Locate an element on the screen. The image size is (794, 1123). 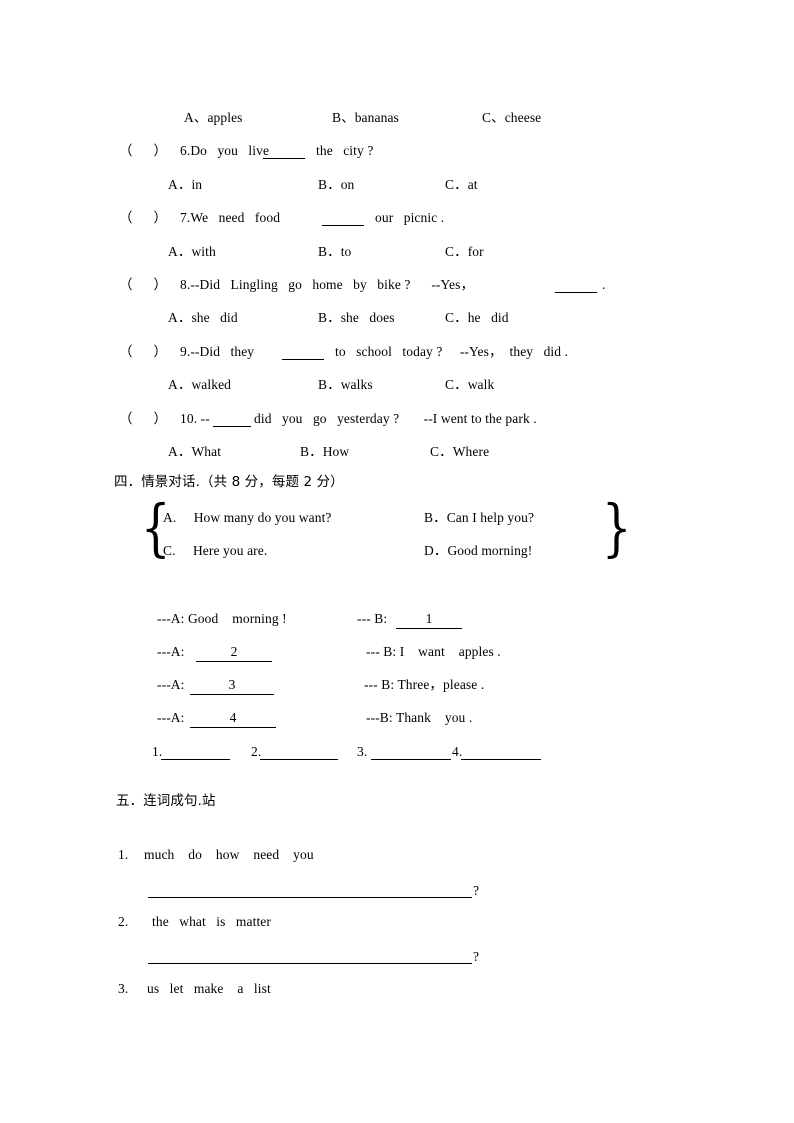
option-q6-c: C．at is located at coordinates (461, 185).